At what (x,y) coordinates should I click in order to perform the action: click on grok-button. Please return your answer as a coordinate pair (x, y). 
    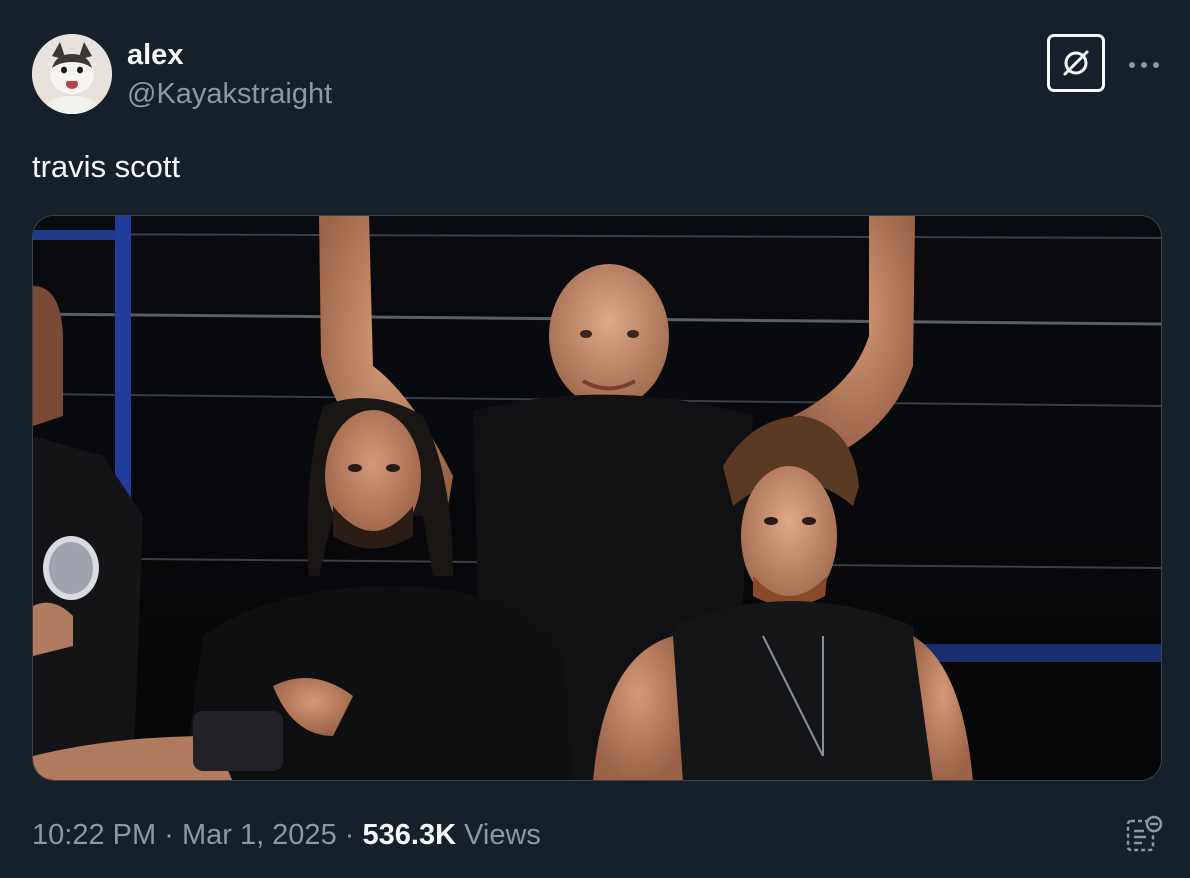
    Looking at the image, I should click on (1076, 63).